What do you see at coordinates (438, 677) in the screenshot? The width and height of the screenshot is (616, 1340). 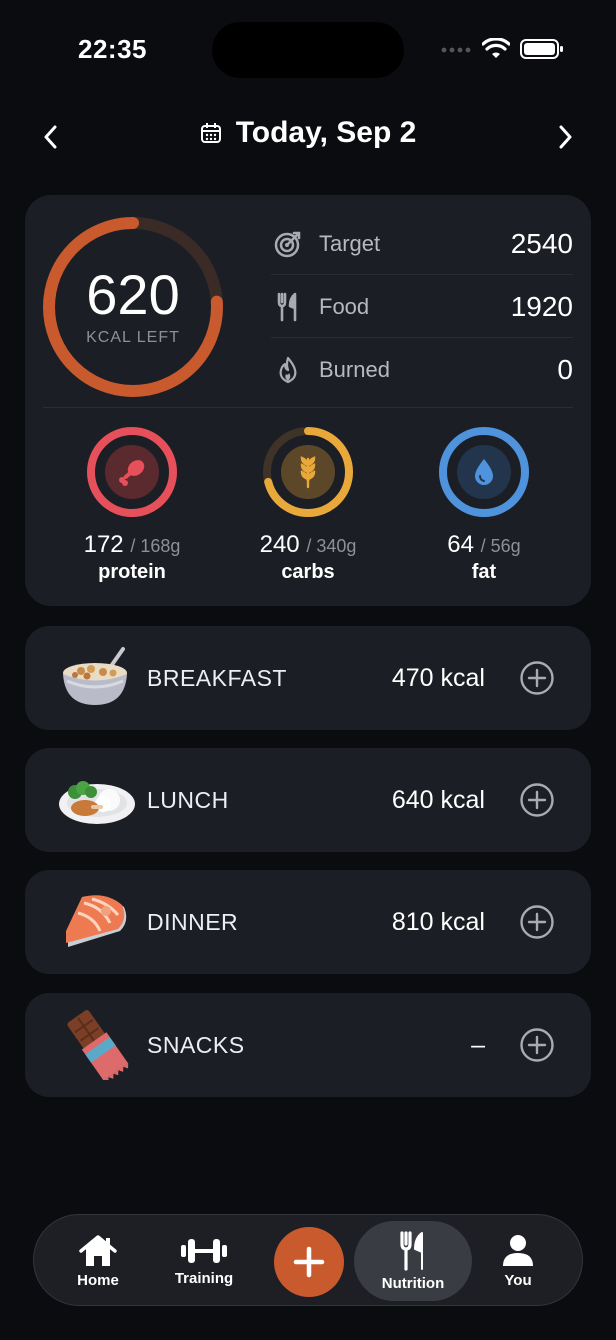 I see `meal-calories: 470 kcal` at bounding box center [438, 677].